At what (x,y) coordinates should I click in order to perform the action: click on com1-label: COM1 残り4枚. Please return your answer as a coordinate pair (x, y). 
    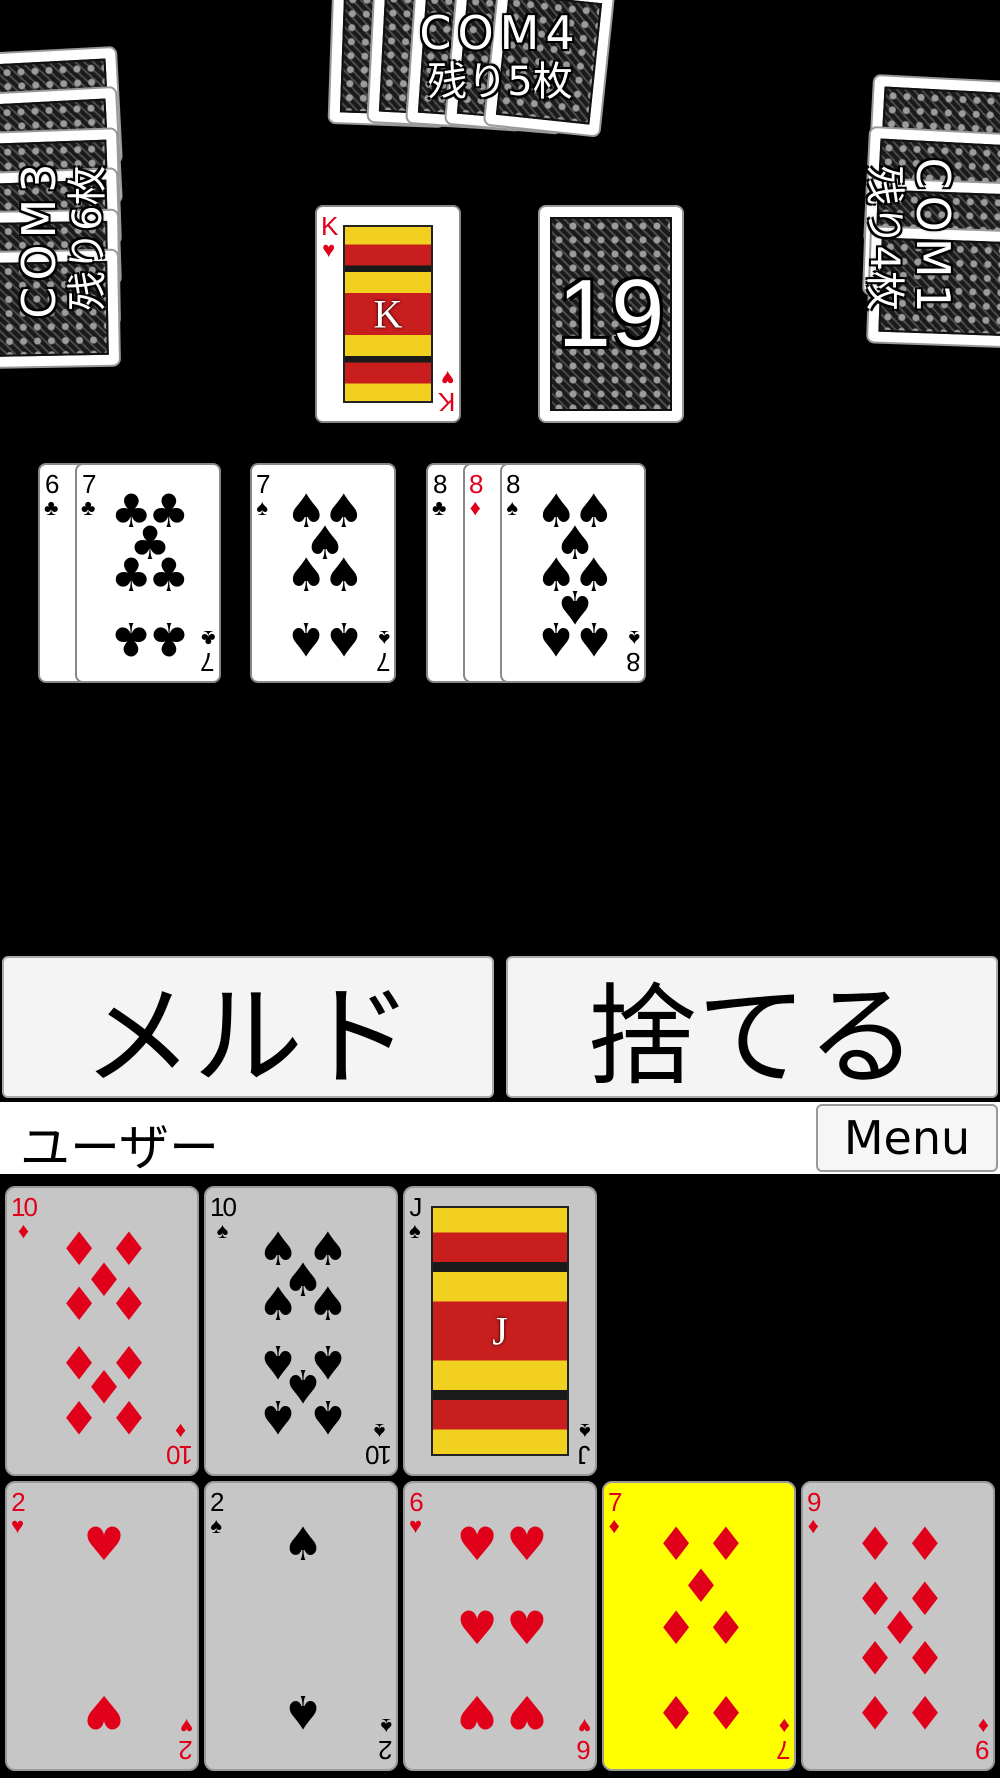
    Looking at the image, I should click on (911, 238).